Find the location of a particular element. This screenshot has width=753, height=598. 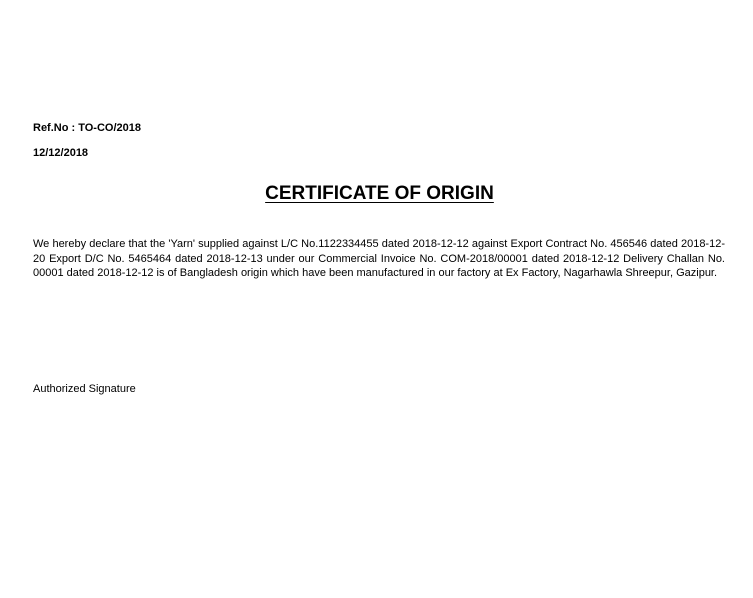

authorized-signature-label: Authorized Signature is located at coordinates (84, 389).